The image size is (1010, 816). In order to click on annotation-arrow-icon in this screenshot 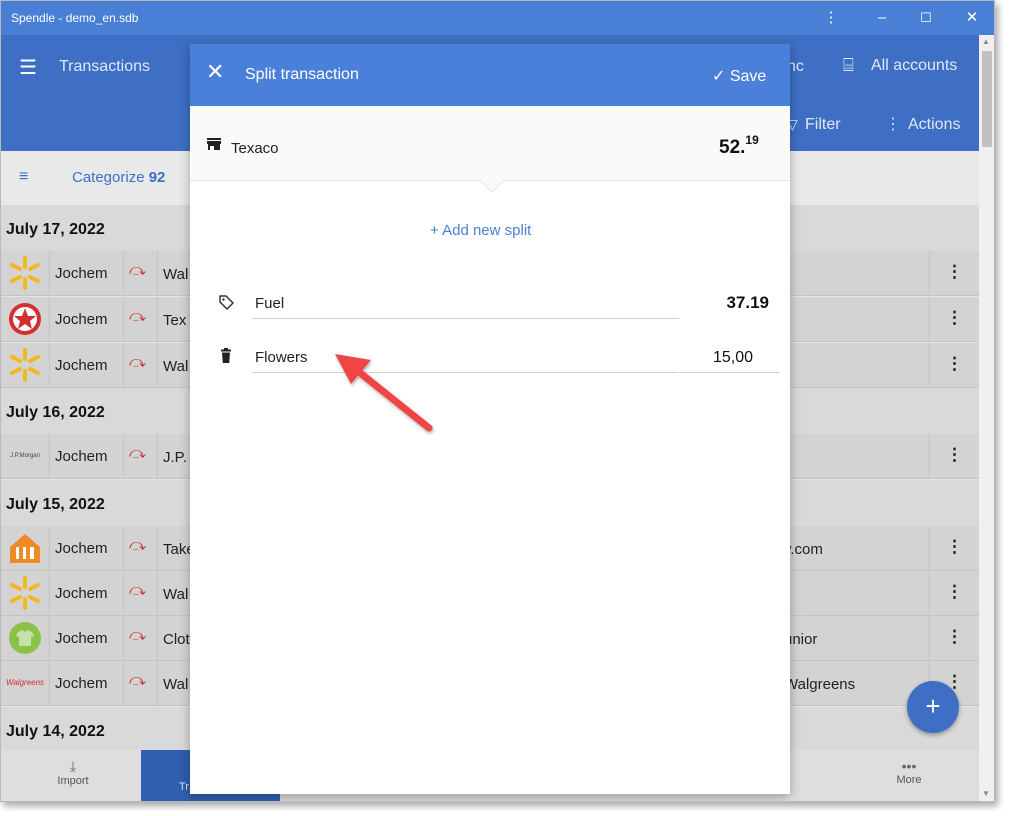, I will do `click(384, 393)`.